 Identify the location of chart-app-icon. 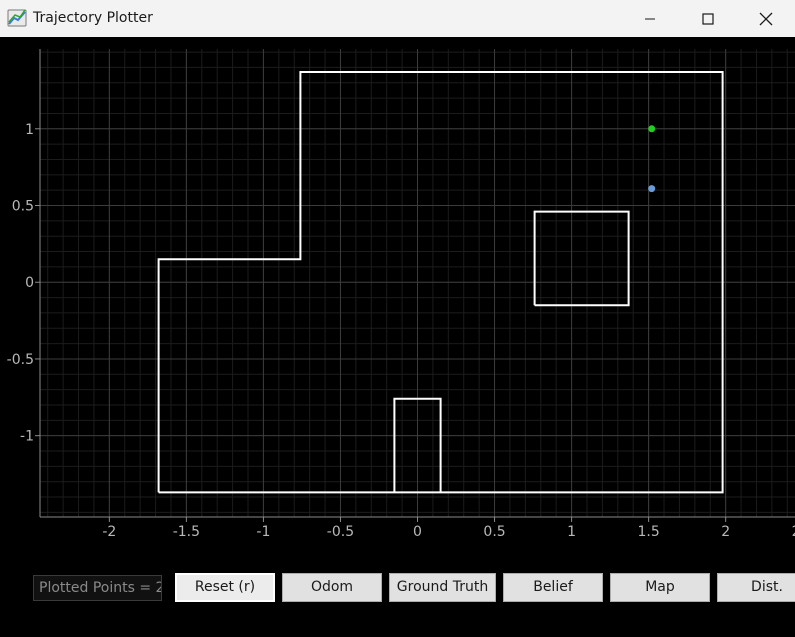
(17, 18).